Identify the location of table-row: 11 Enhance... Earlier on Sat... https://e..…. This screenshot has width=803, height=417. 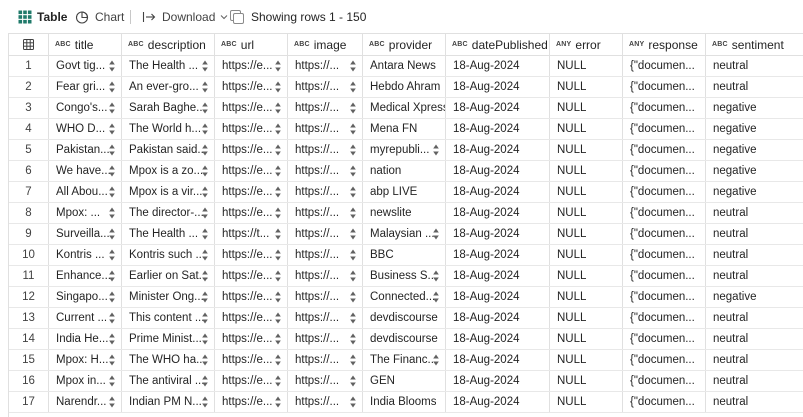
(406, 276).